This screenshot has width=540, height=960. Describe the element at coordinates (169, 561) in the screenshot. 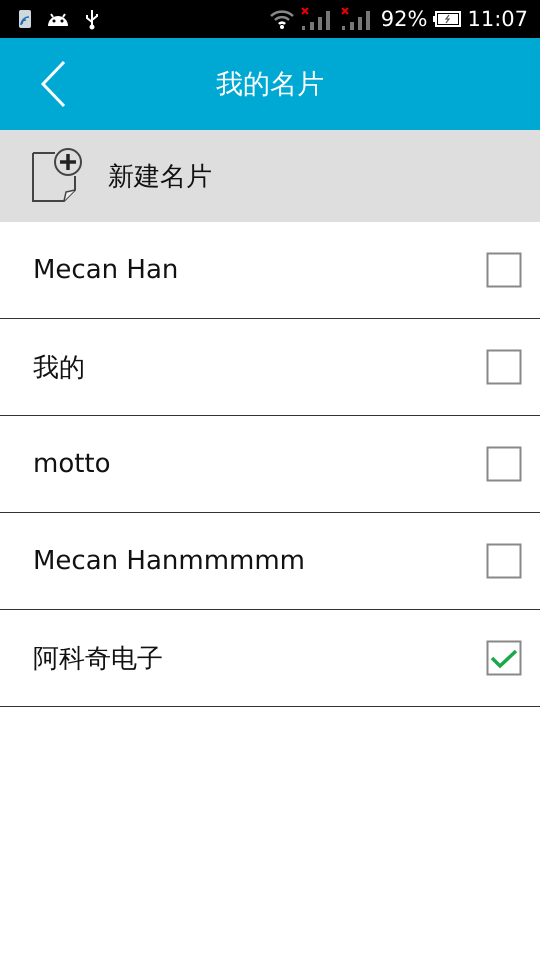

I see `card-name: Mecan Hanmmmmm` at that location.